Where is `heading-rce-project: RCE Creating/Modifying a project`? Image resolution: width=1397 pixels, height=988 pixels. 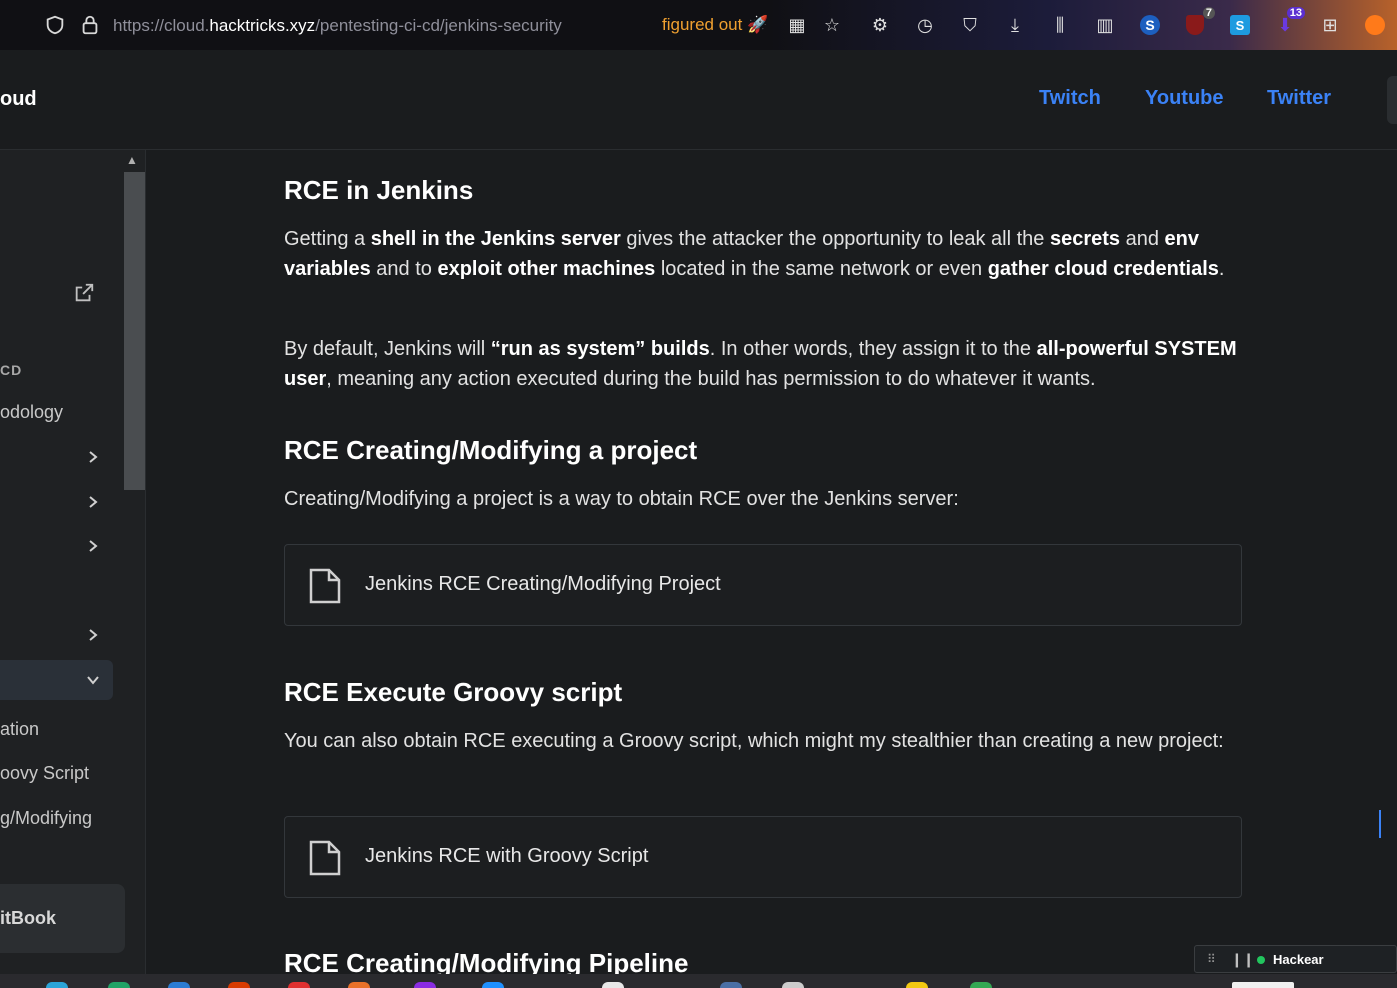 heading-rce-project: RCE Creating/Modifying a project is located at coordinates (491, 450).